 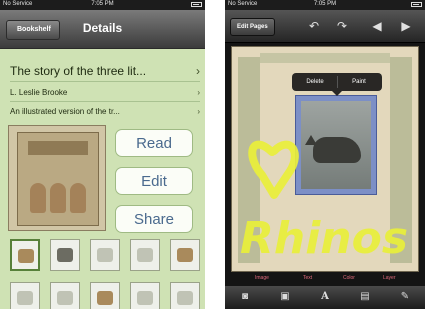 What do you see at coordinates (324, 238) in the screenshot?
I see `drawn-word: Rhinos` at bounding box center [324, 238].